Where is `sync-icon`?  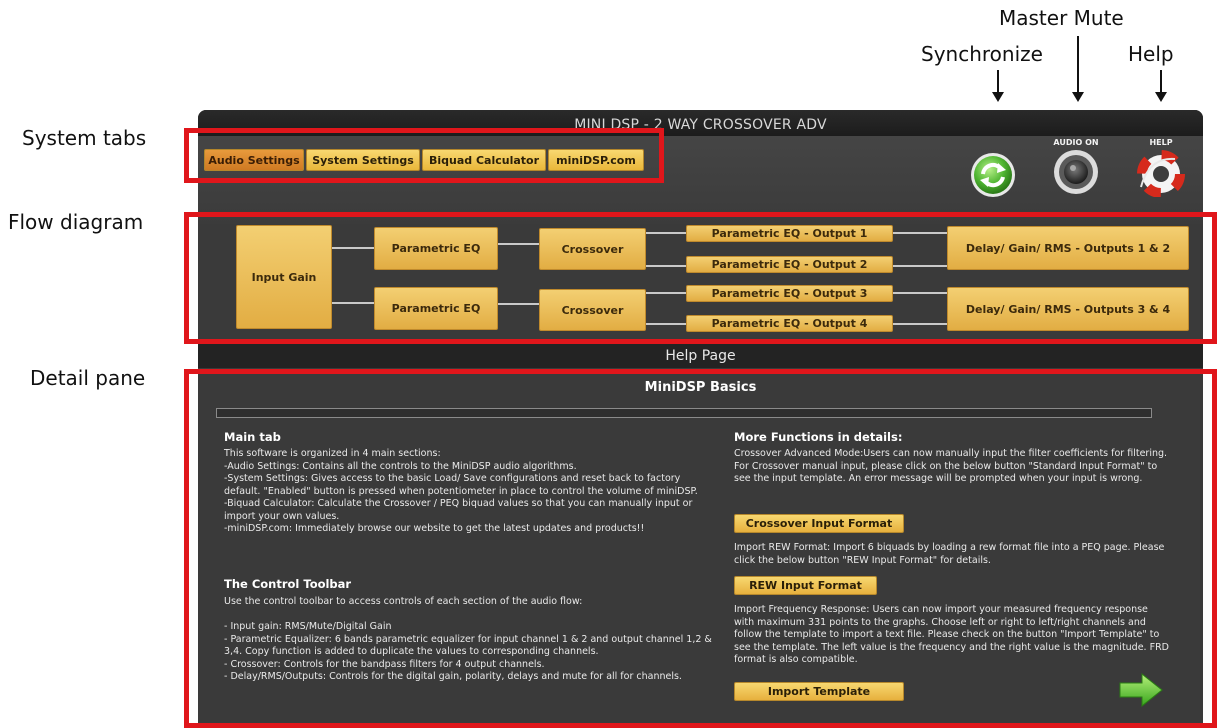 sync-icon is located at coordinates (993, 175).